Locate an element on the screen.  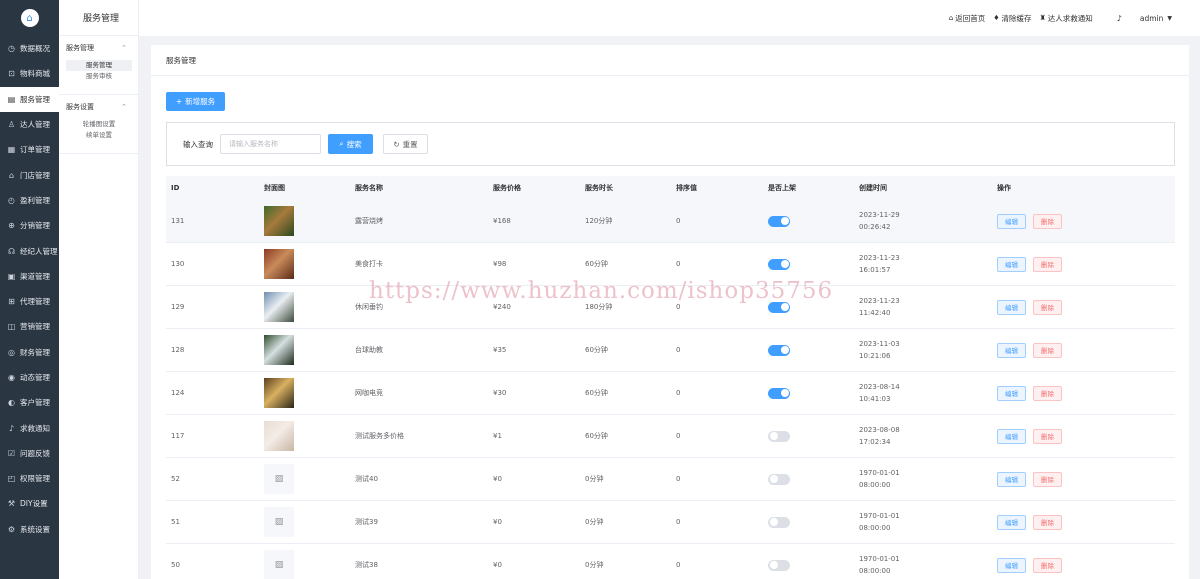
notification-bell-icon: ♪ is located at coordinates (1119, 18).